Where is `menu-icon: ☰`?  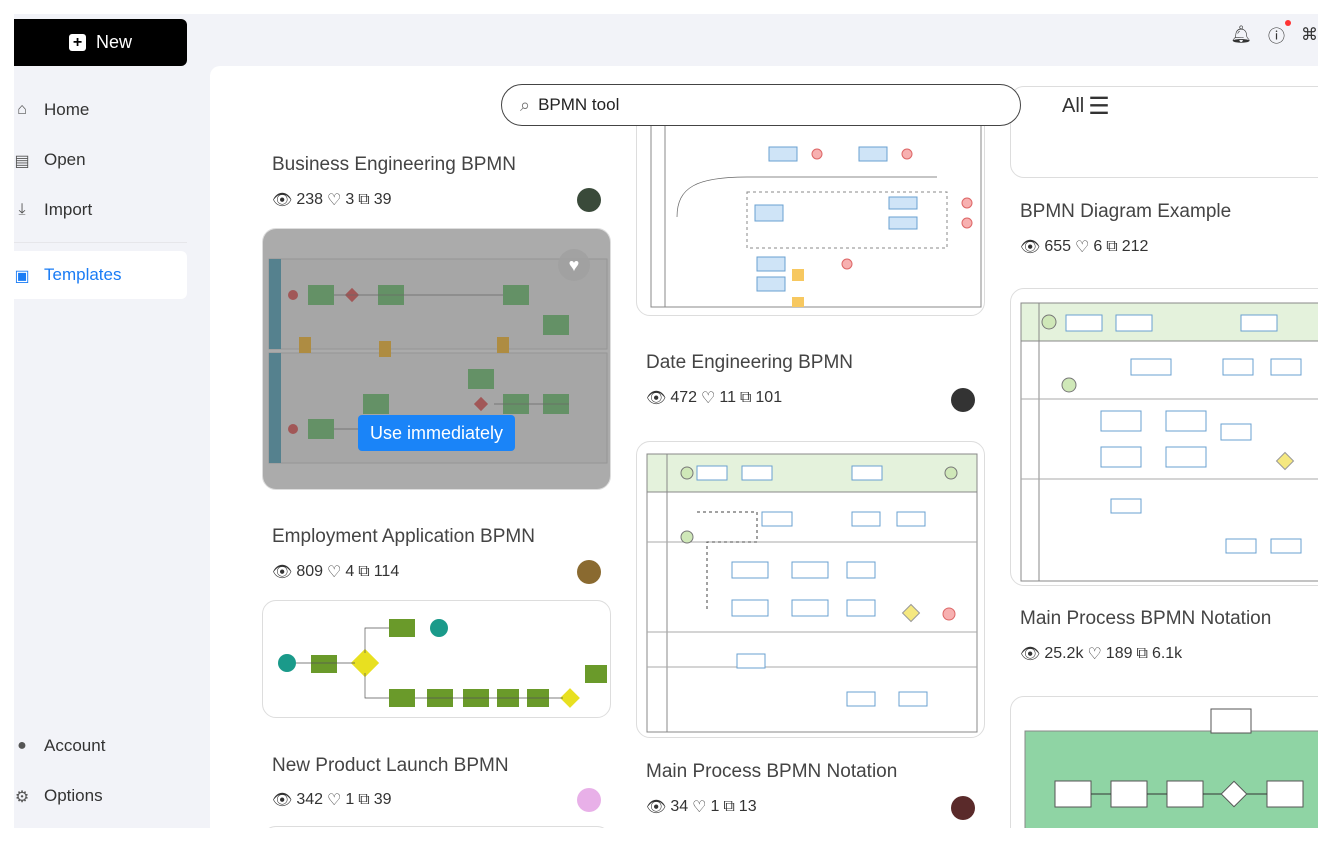 menu-icon: ☰ is located at coordinates (1099, 106).